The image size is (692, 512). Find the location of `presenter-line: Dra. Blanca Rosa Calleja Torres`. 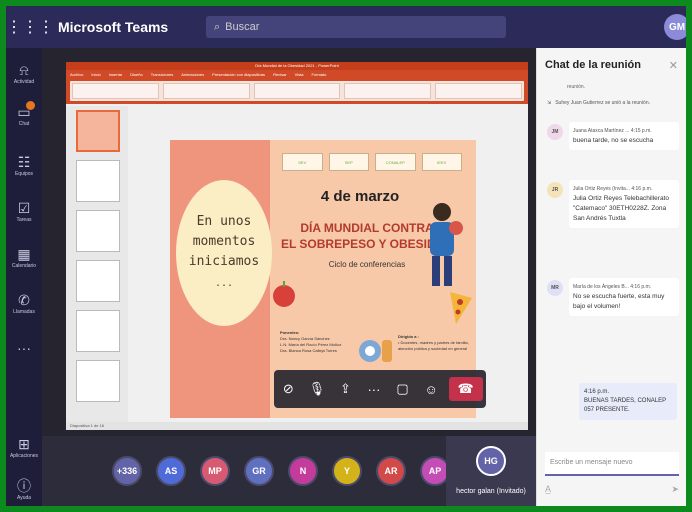

presenter-line: Dra. Blanca Rosa Calleja Torres is located at coordinates (308, 350).